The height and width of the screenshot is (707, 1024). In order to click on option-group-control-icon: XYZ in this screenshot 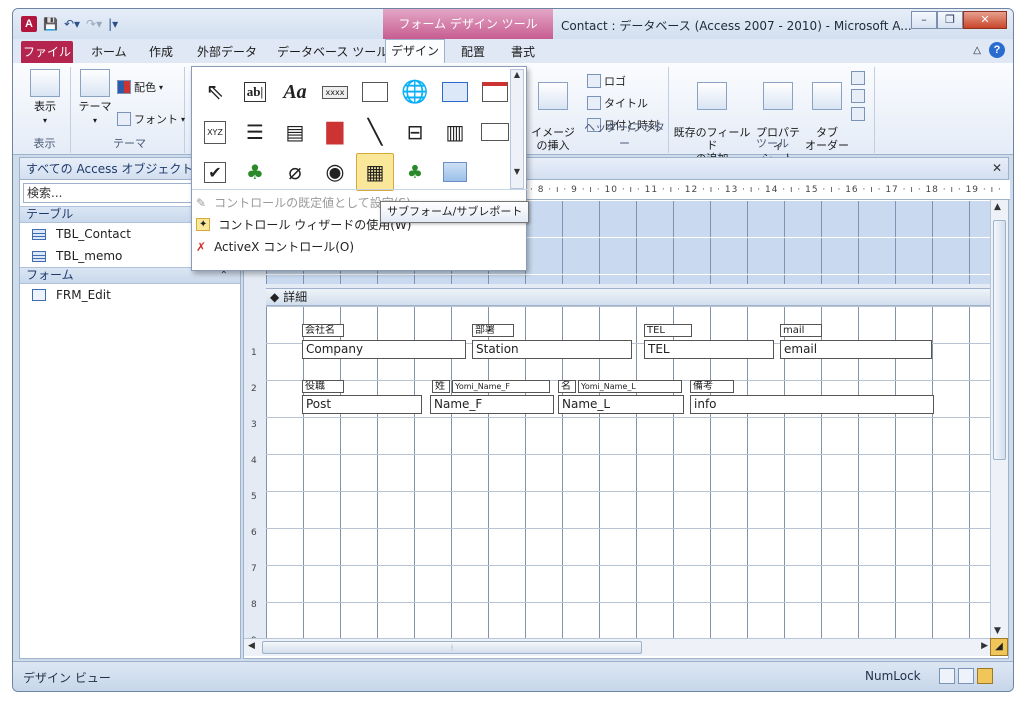, I will do `click(215, 132)`.